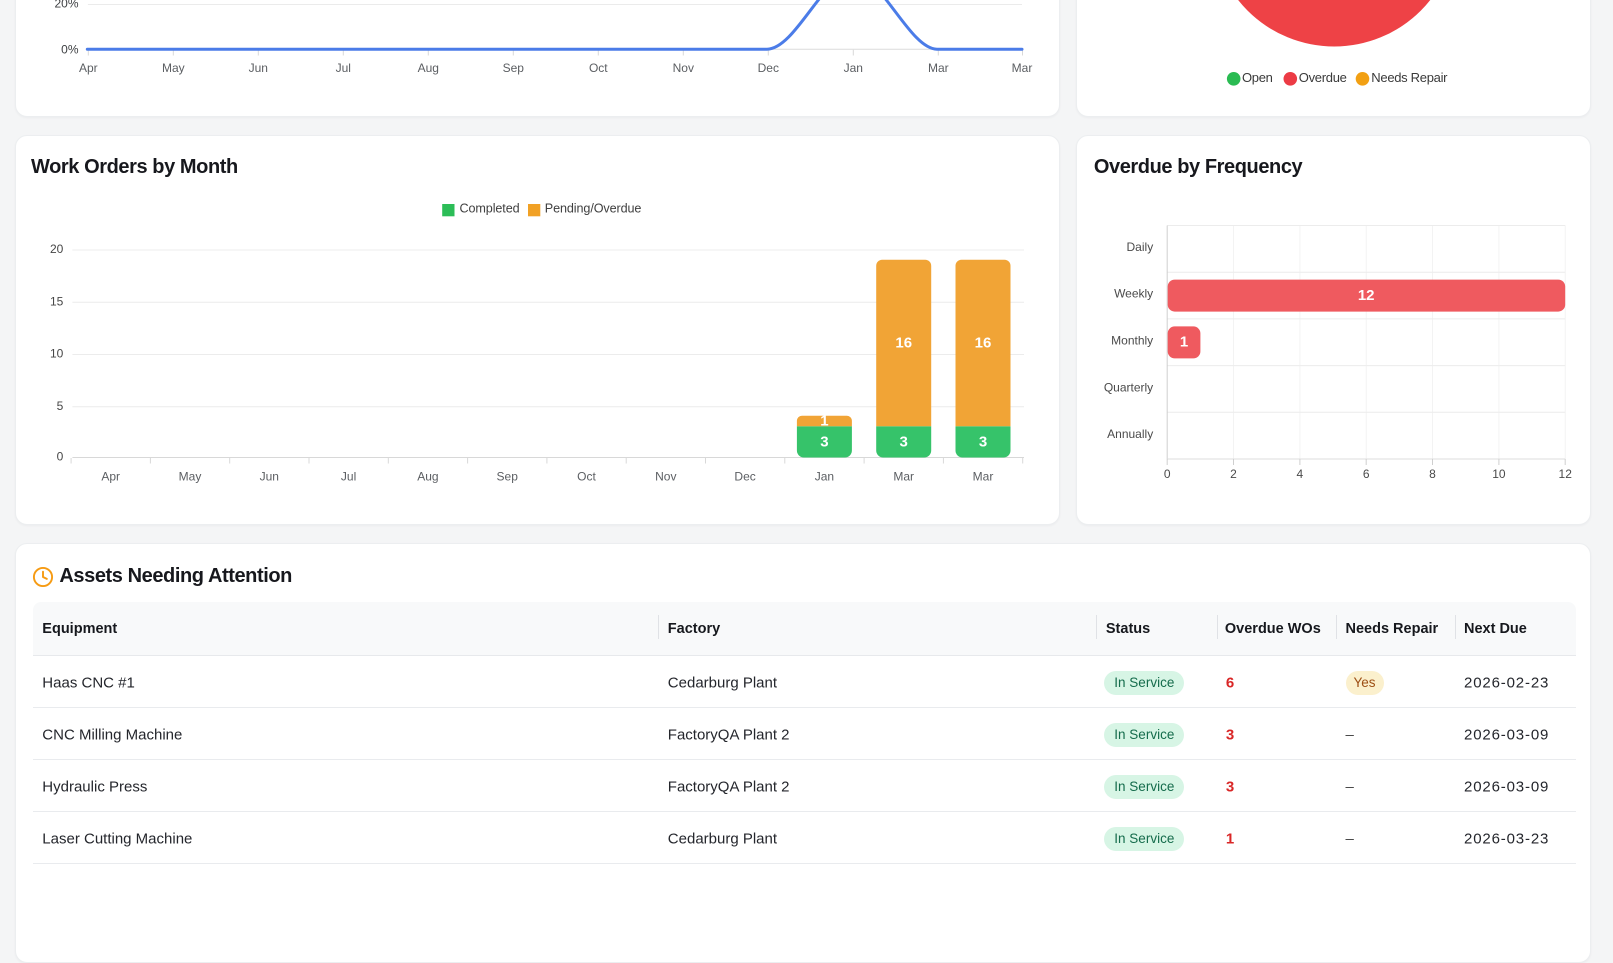 The image size is (1613, 963). What do you see at coordinates (57, 301) in the screenshot?
I see `svg-text: 15` at bounding box center [57, 301].